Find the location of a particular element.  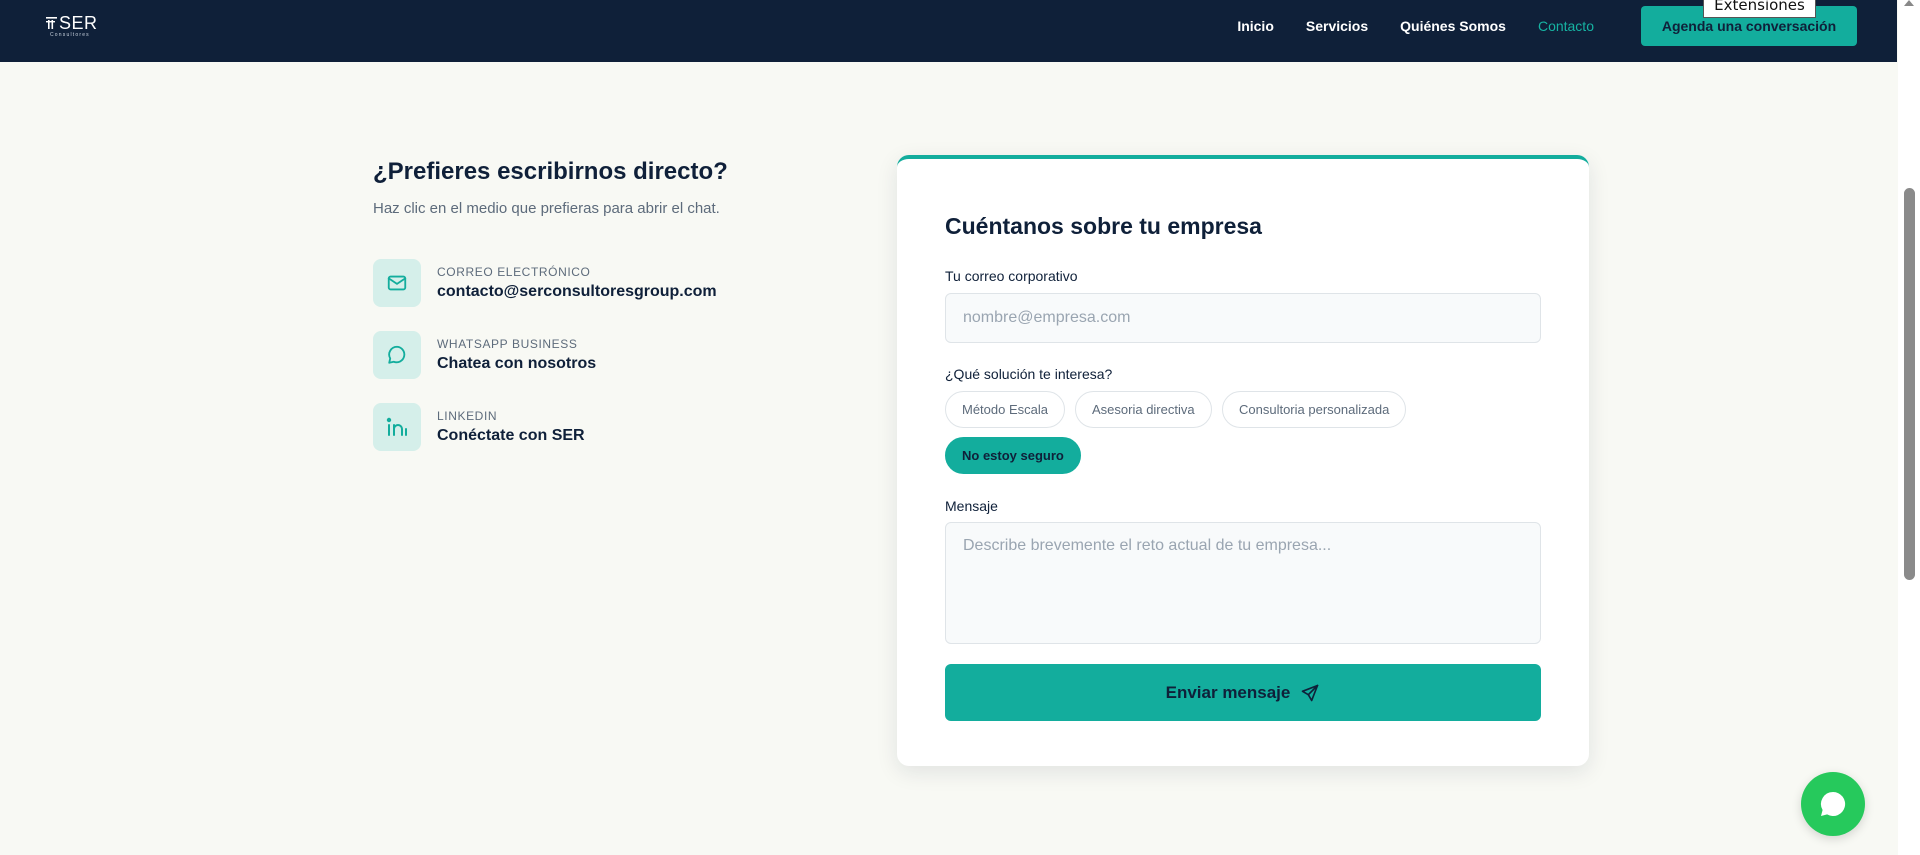

ser-logo: SER Consultores is located at coordinates (72, 26).